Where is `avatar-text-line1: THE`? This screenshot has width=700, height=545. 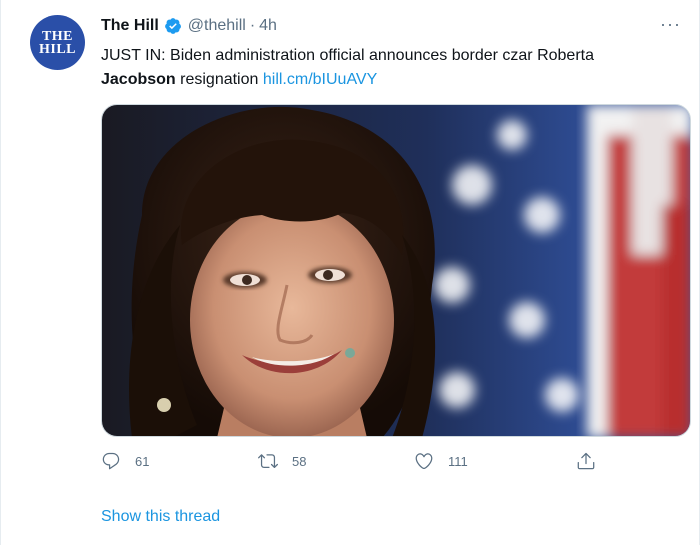
avatar-text-line1: THE is located at coordinates (57, 36).